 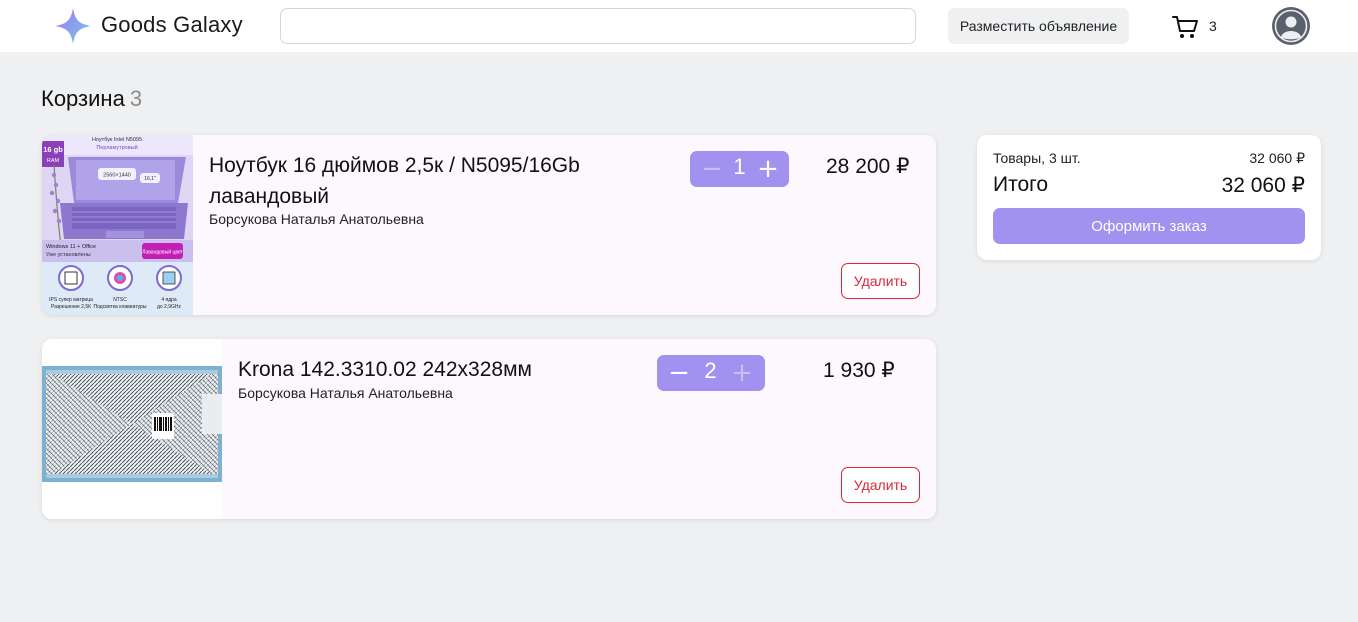 What do you see at coordinates (68, 255) in the screenshot?
I see `image-os-note-text: Уже установлены` at bounding box center [68, 255].